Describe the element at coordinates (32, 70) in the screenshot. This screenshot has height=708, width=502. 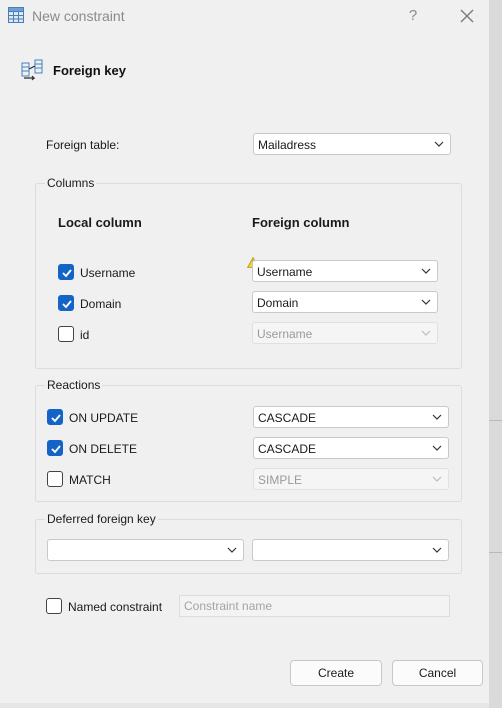
I see `foreign-key-icon` at that location.